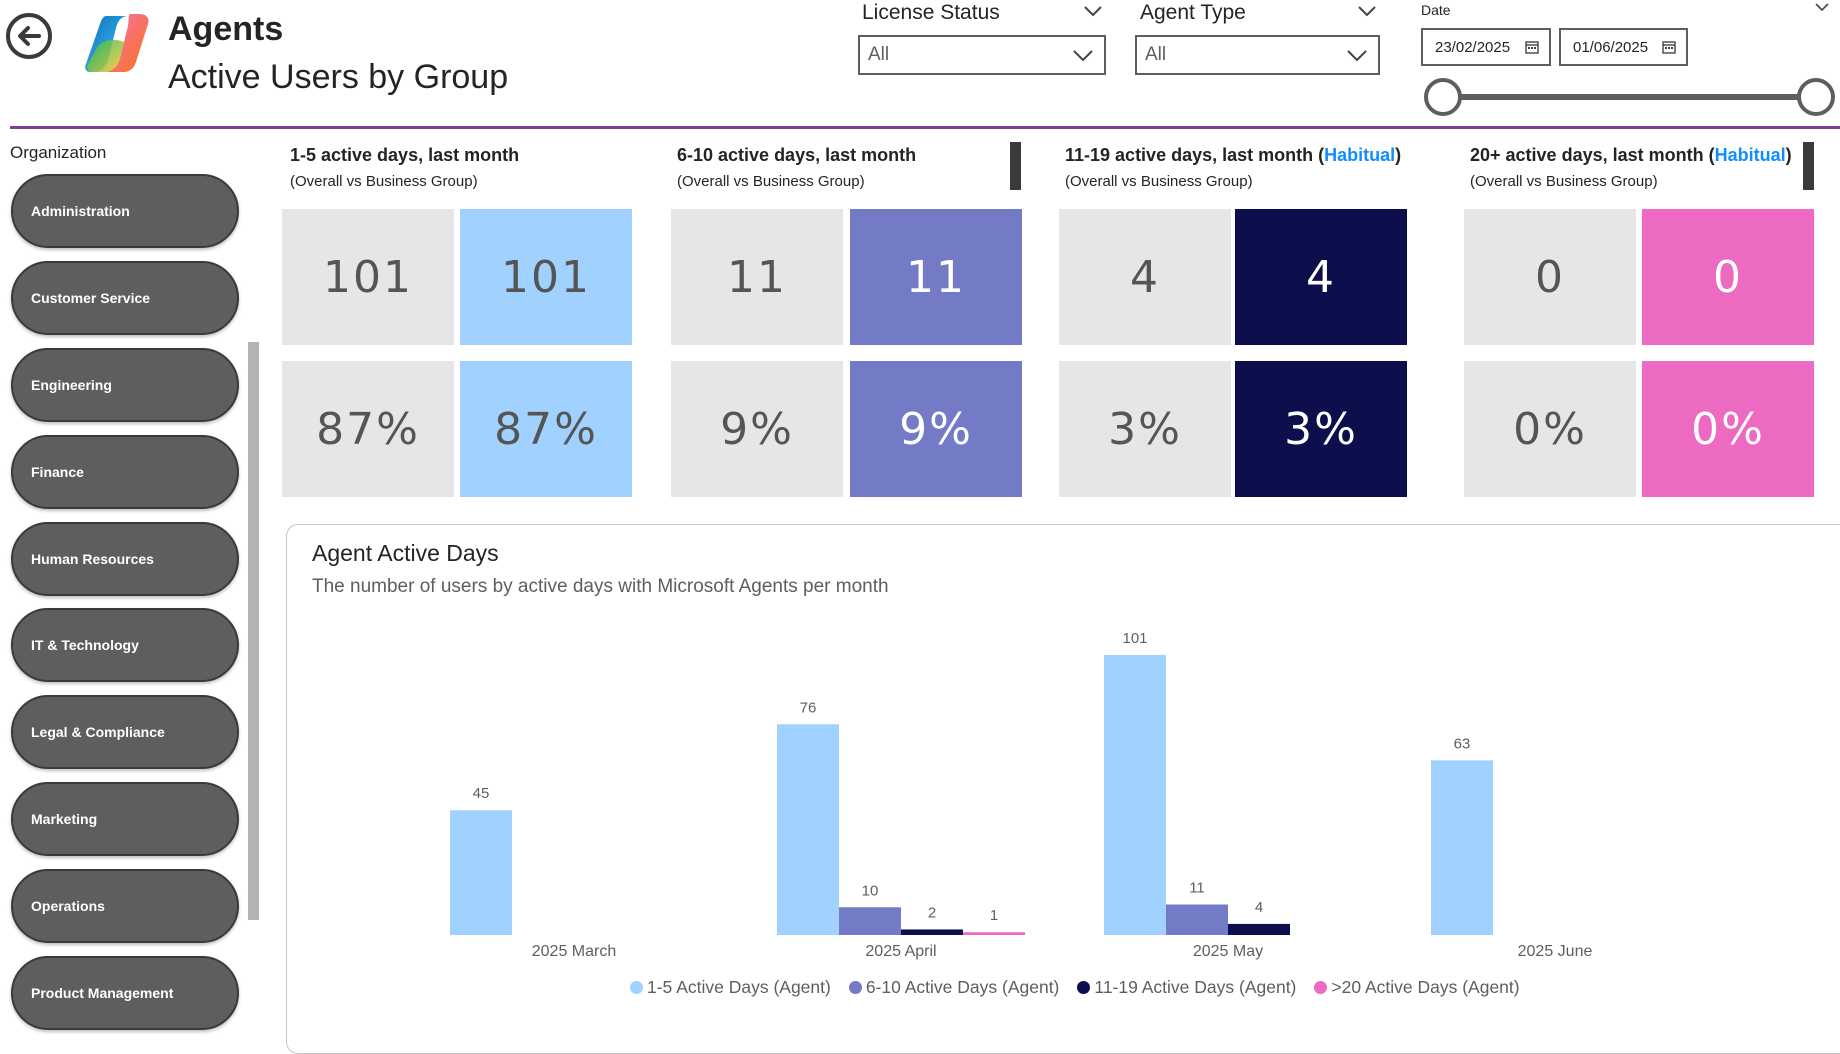 This screenshot has height=1054, width=1840. What do you see at coordinates (125, 385) in the screenshot?
I see `org-button-engineering: Engineering` at bounding box center [125, 385].